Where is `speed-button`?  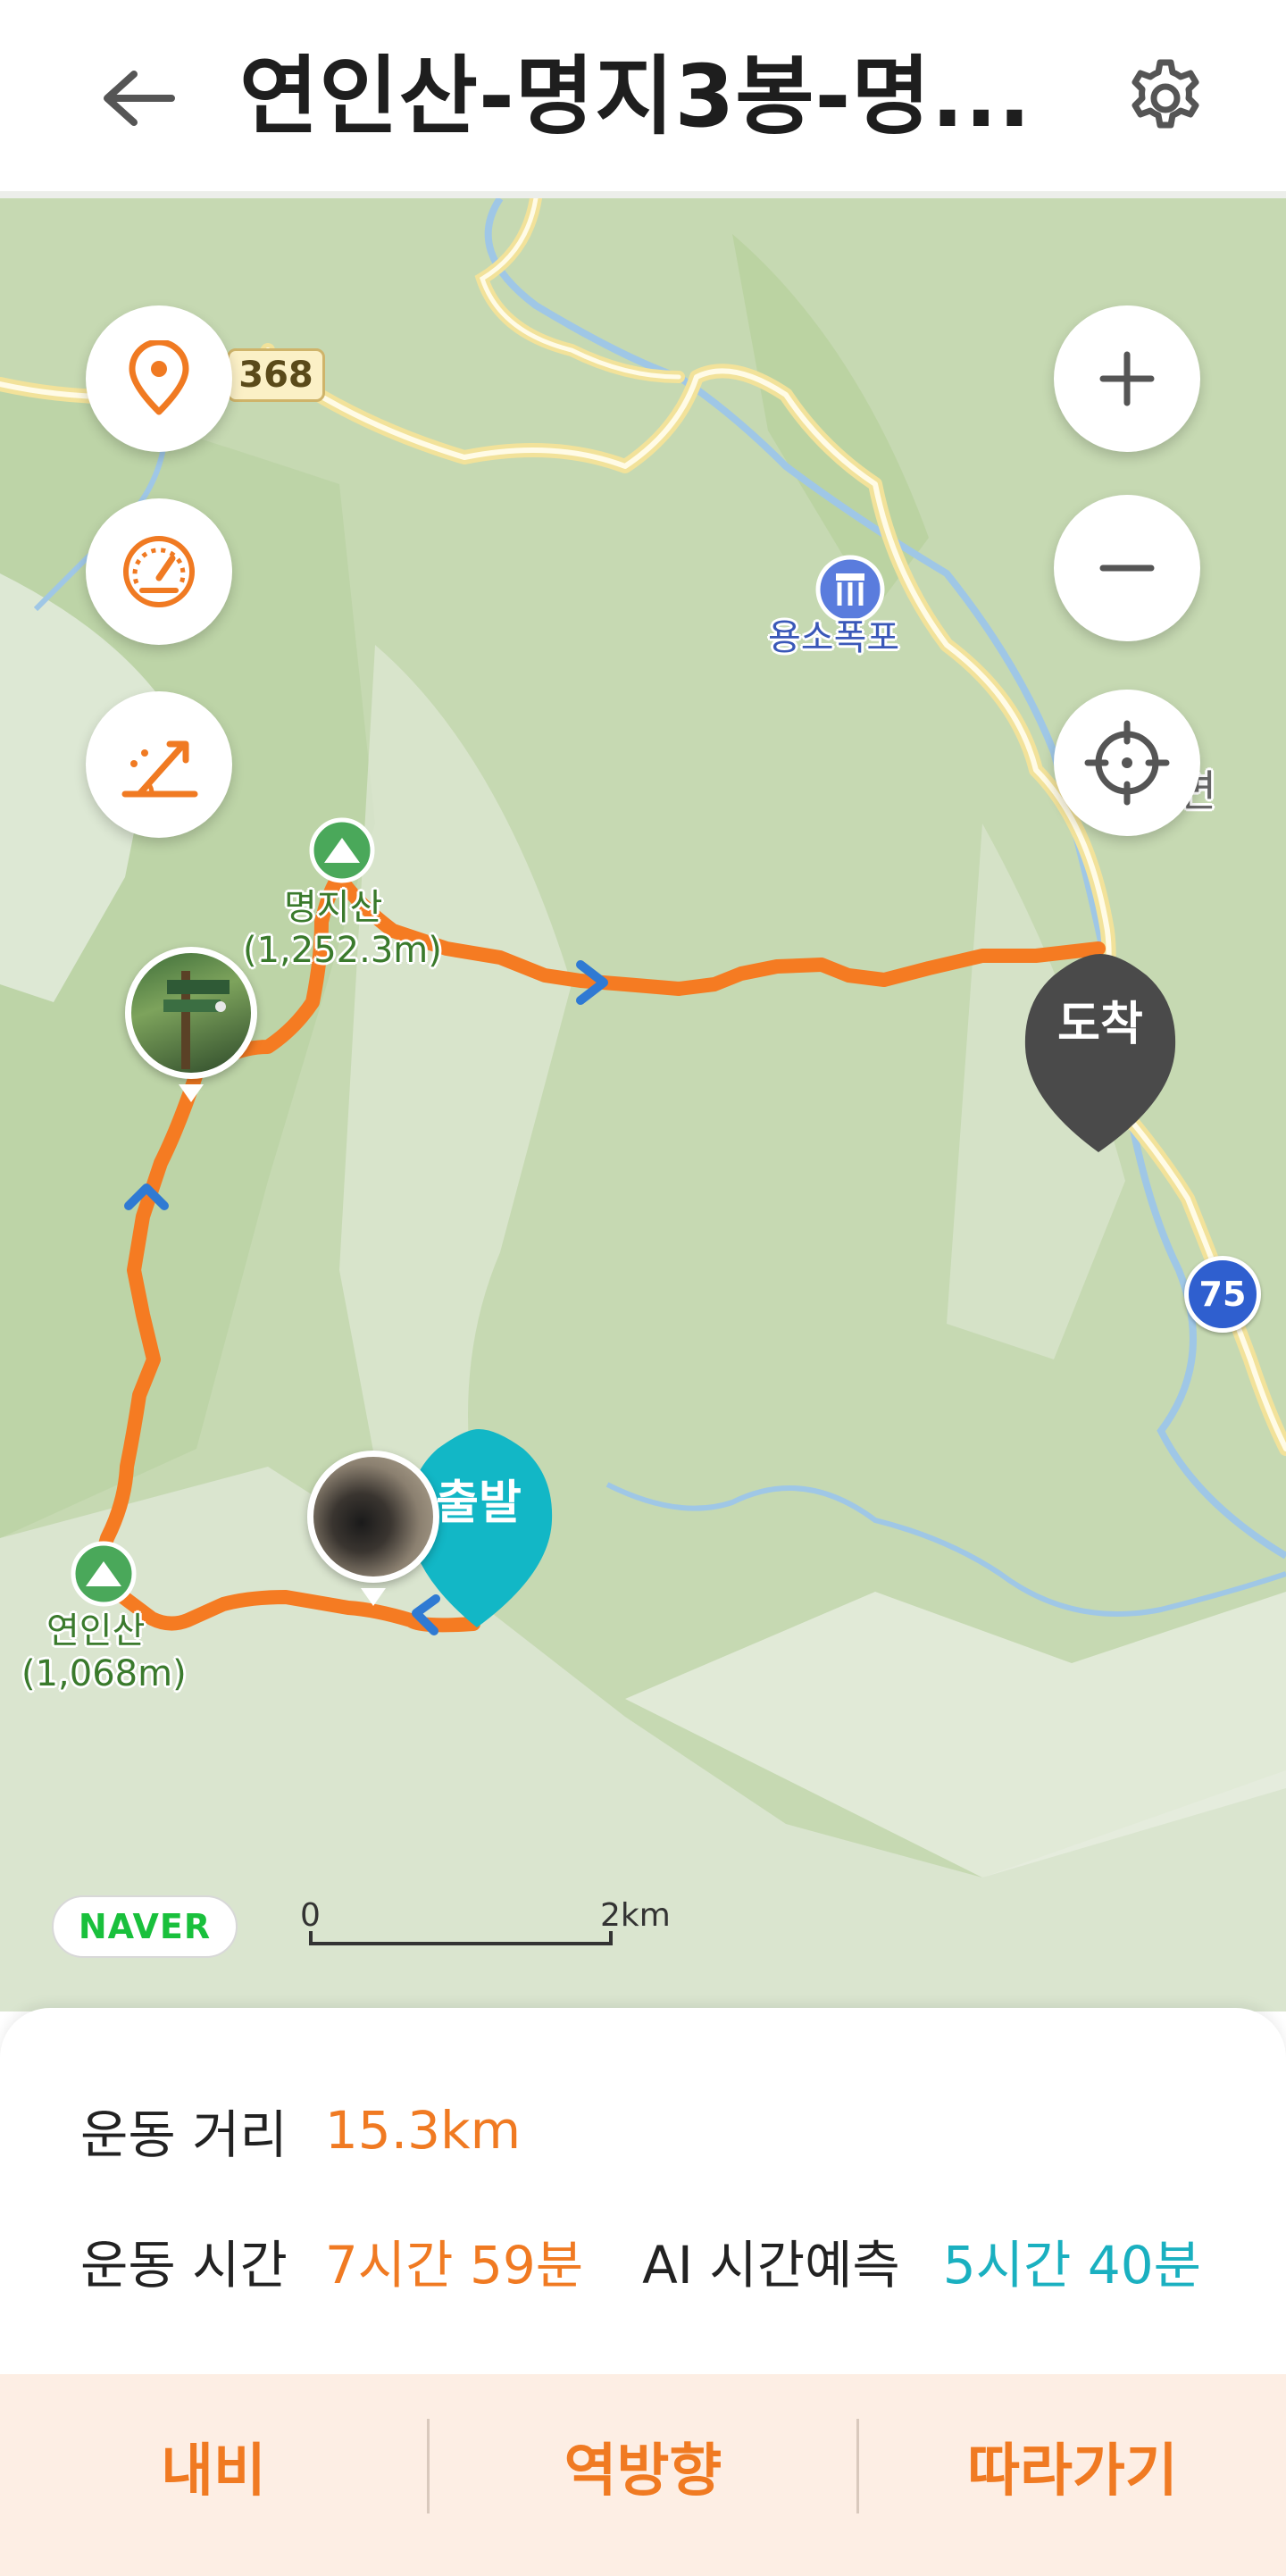
speed-button is located at coordinates (159, 572).